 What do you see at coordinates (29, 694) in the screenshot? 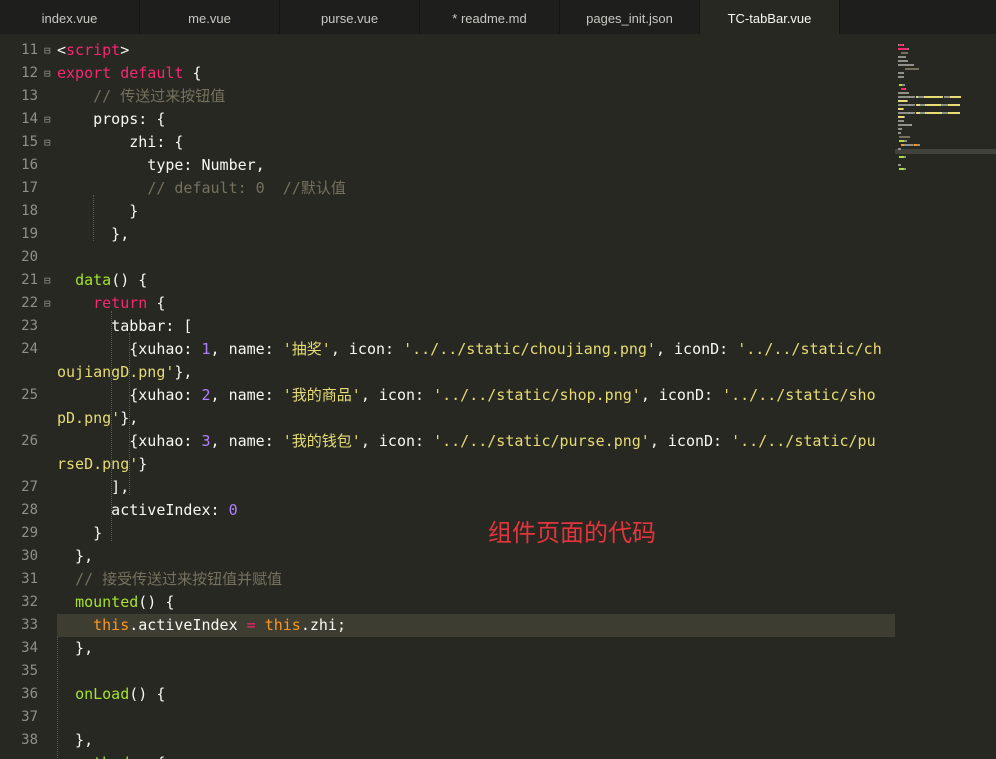
I see `line-number: 36` at bounding box center [29, 694].